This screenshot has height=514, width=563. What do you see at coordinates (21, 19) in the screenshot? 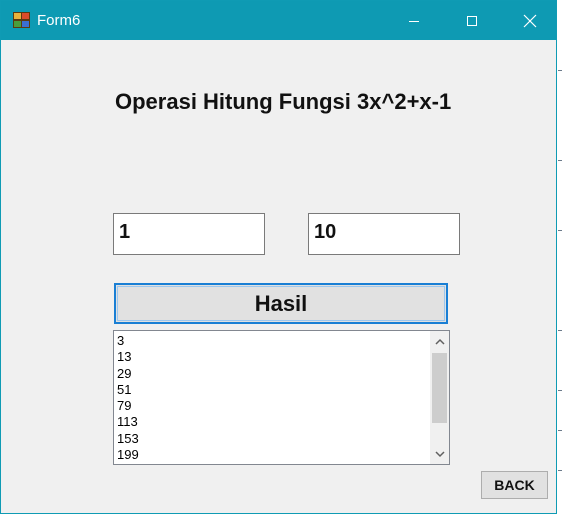
I see `form-app-icon` at bounding box center [21, 19].